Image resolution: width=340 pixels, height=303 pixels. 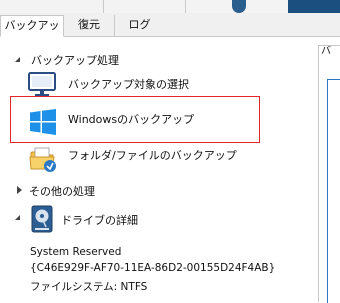 I want to click on right-pane-content, so click(x=333, y=191).